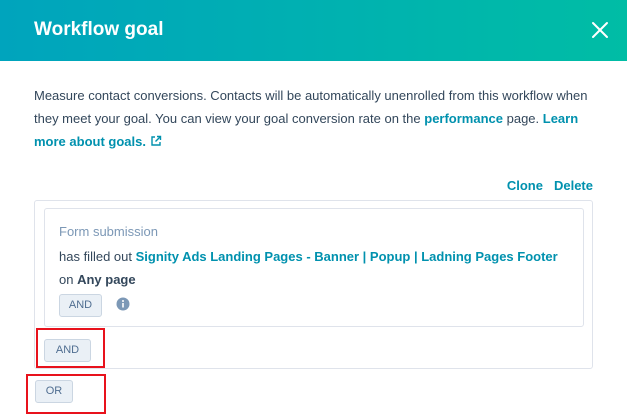  What do you see at coordinates (108, 231) in the screenshot?
I see `filter-type-label: Form submission` at bounding box center [108, 231].